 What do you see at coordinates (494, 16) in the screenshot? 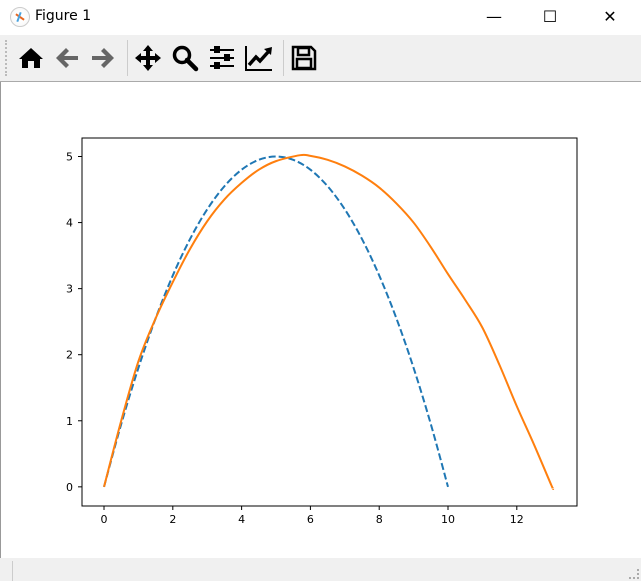
I see `minimize-button: —` at bounding box center [494, 16].